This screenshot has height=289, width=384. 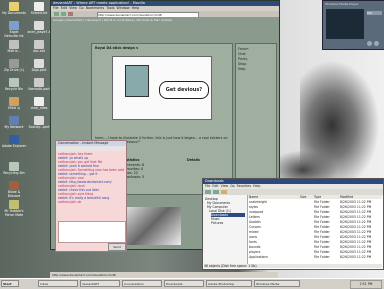 What do you see at coordinates (58, 20) in the screenshot?
I see `bookmark: Google` at bounding box center [58, 20].